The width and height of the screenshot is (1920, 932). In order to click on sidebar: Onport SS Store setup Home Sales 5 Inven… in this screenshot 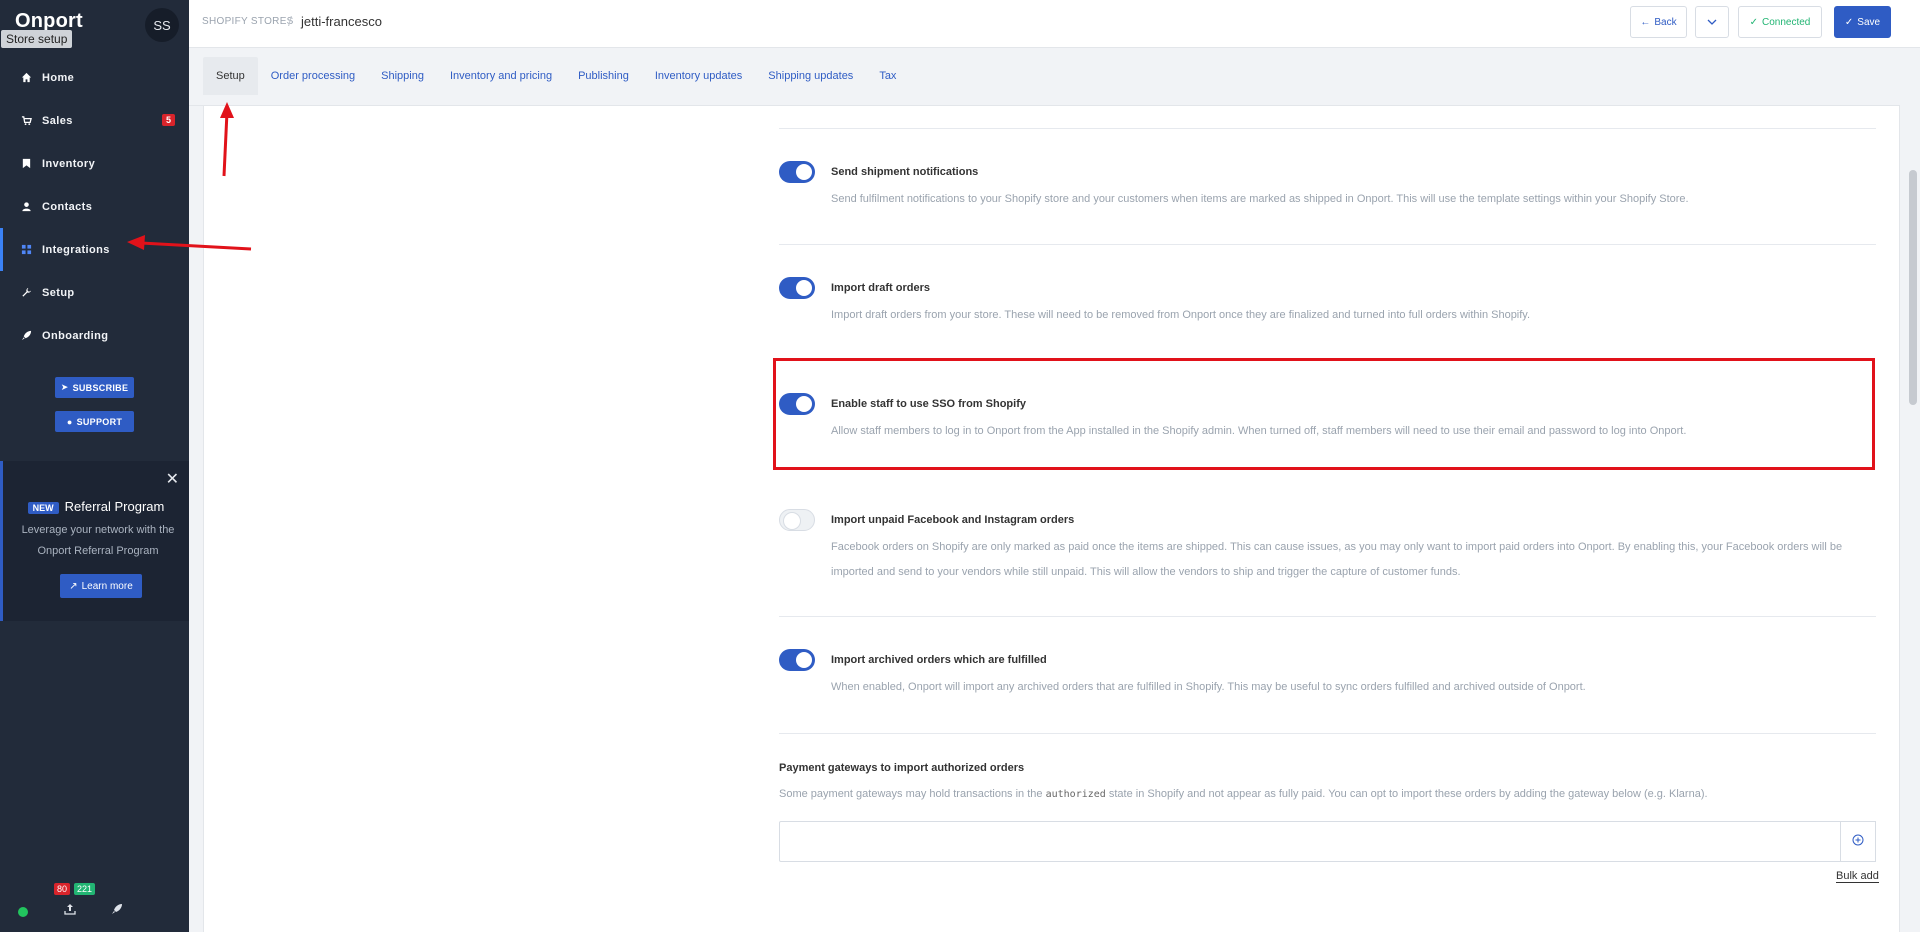, I will do `click(94, 466)`.